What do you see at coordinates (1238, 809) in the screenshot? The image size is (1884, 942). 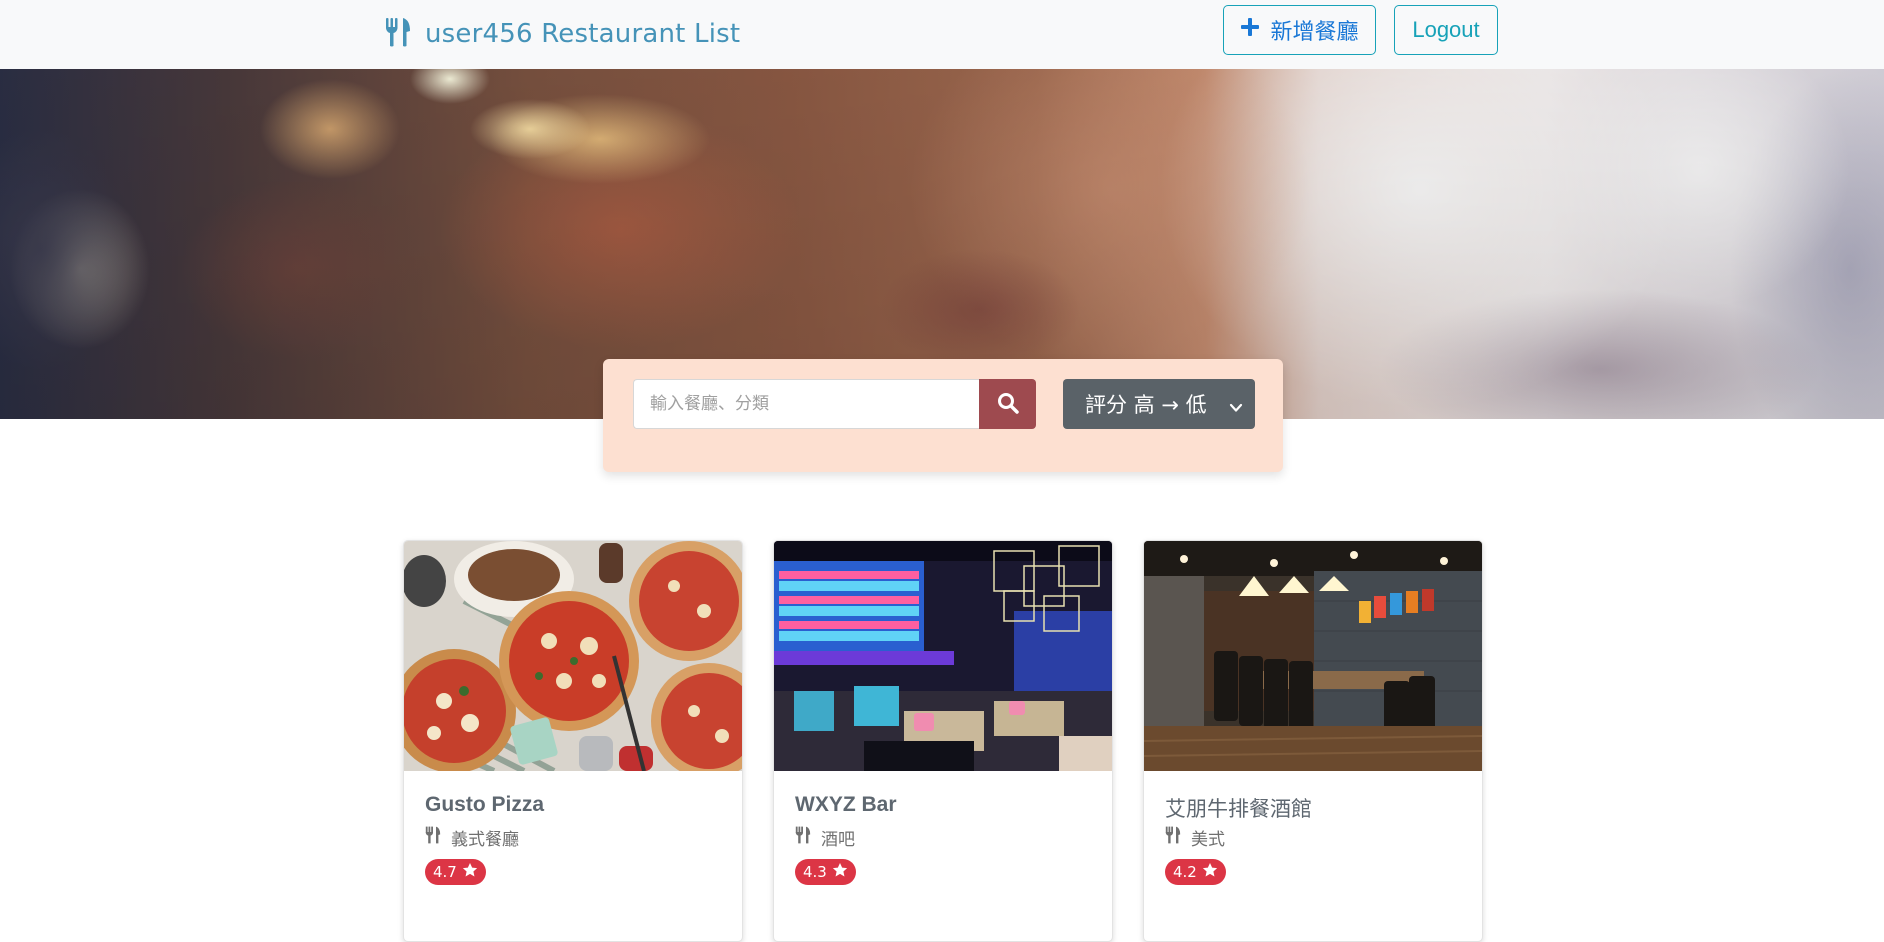 I see `restaurant-name: 艾朋牛排餐酒館` at bounding box center [1238, 809].